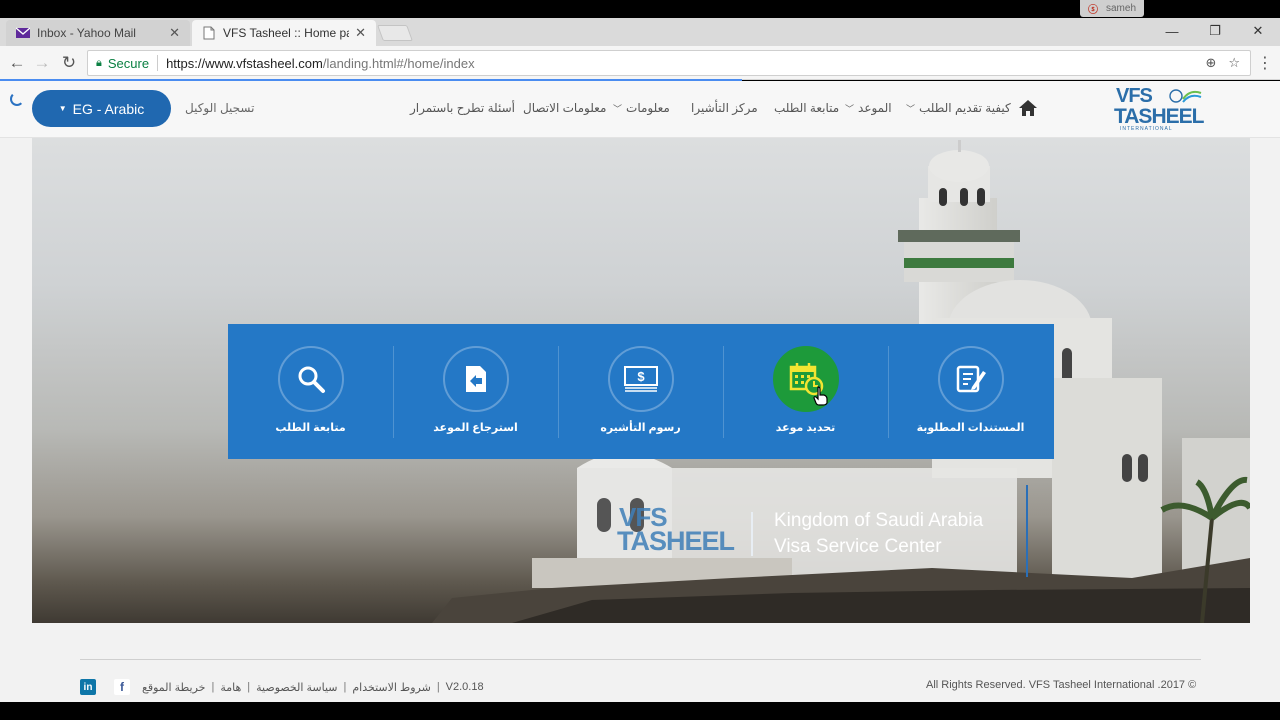 This screenshot has height=720, width=1280. Describe the element at coordinates (475, 428) in the screenshot. I see `service-label: استرجاع الموعد` at that location.